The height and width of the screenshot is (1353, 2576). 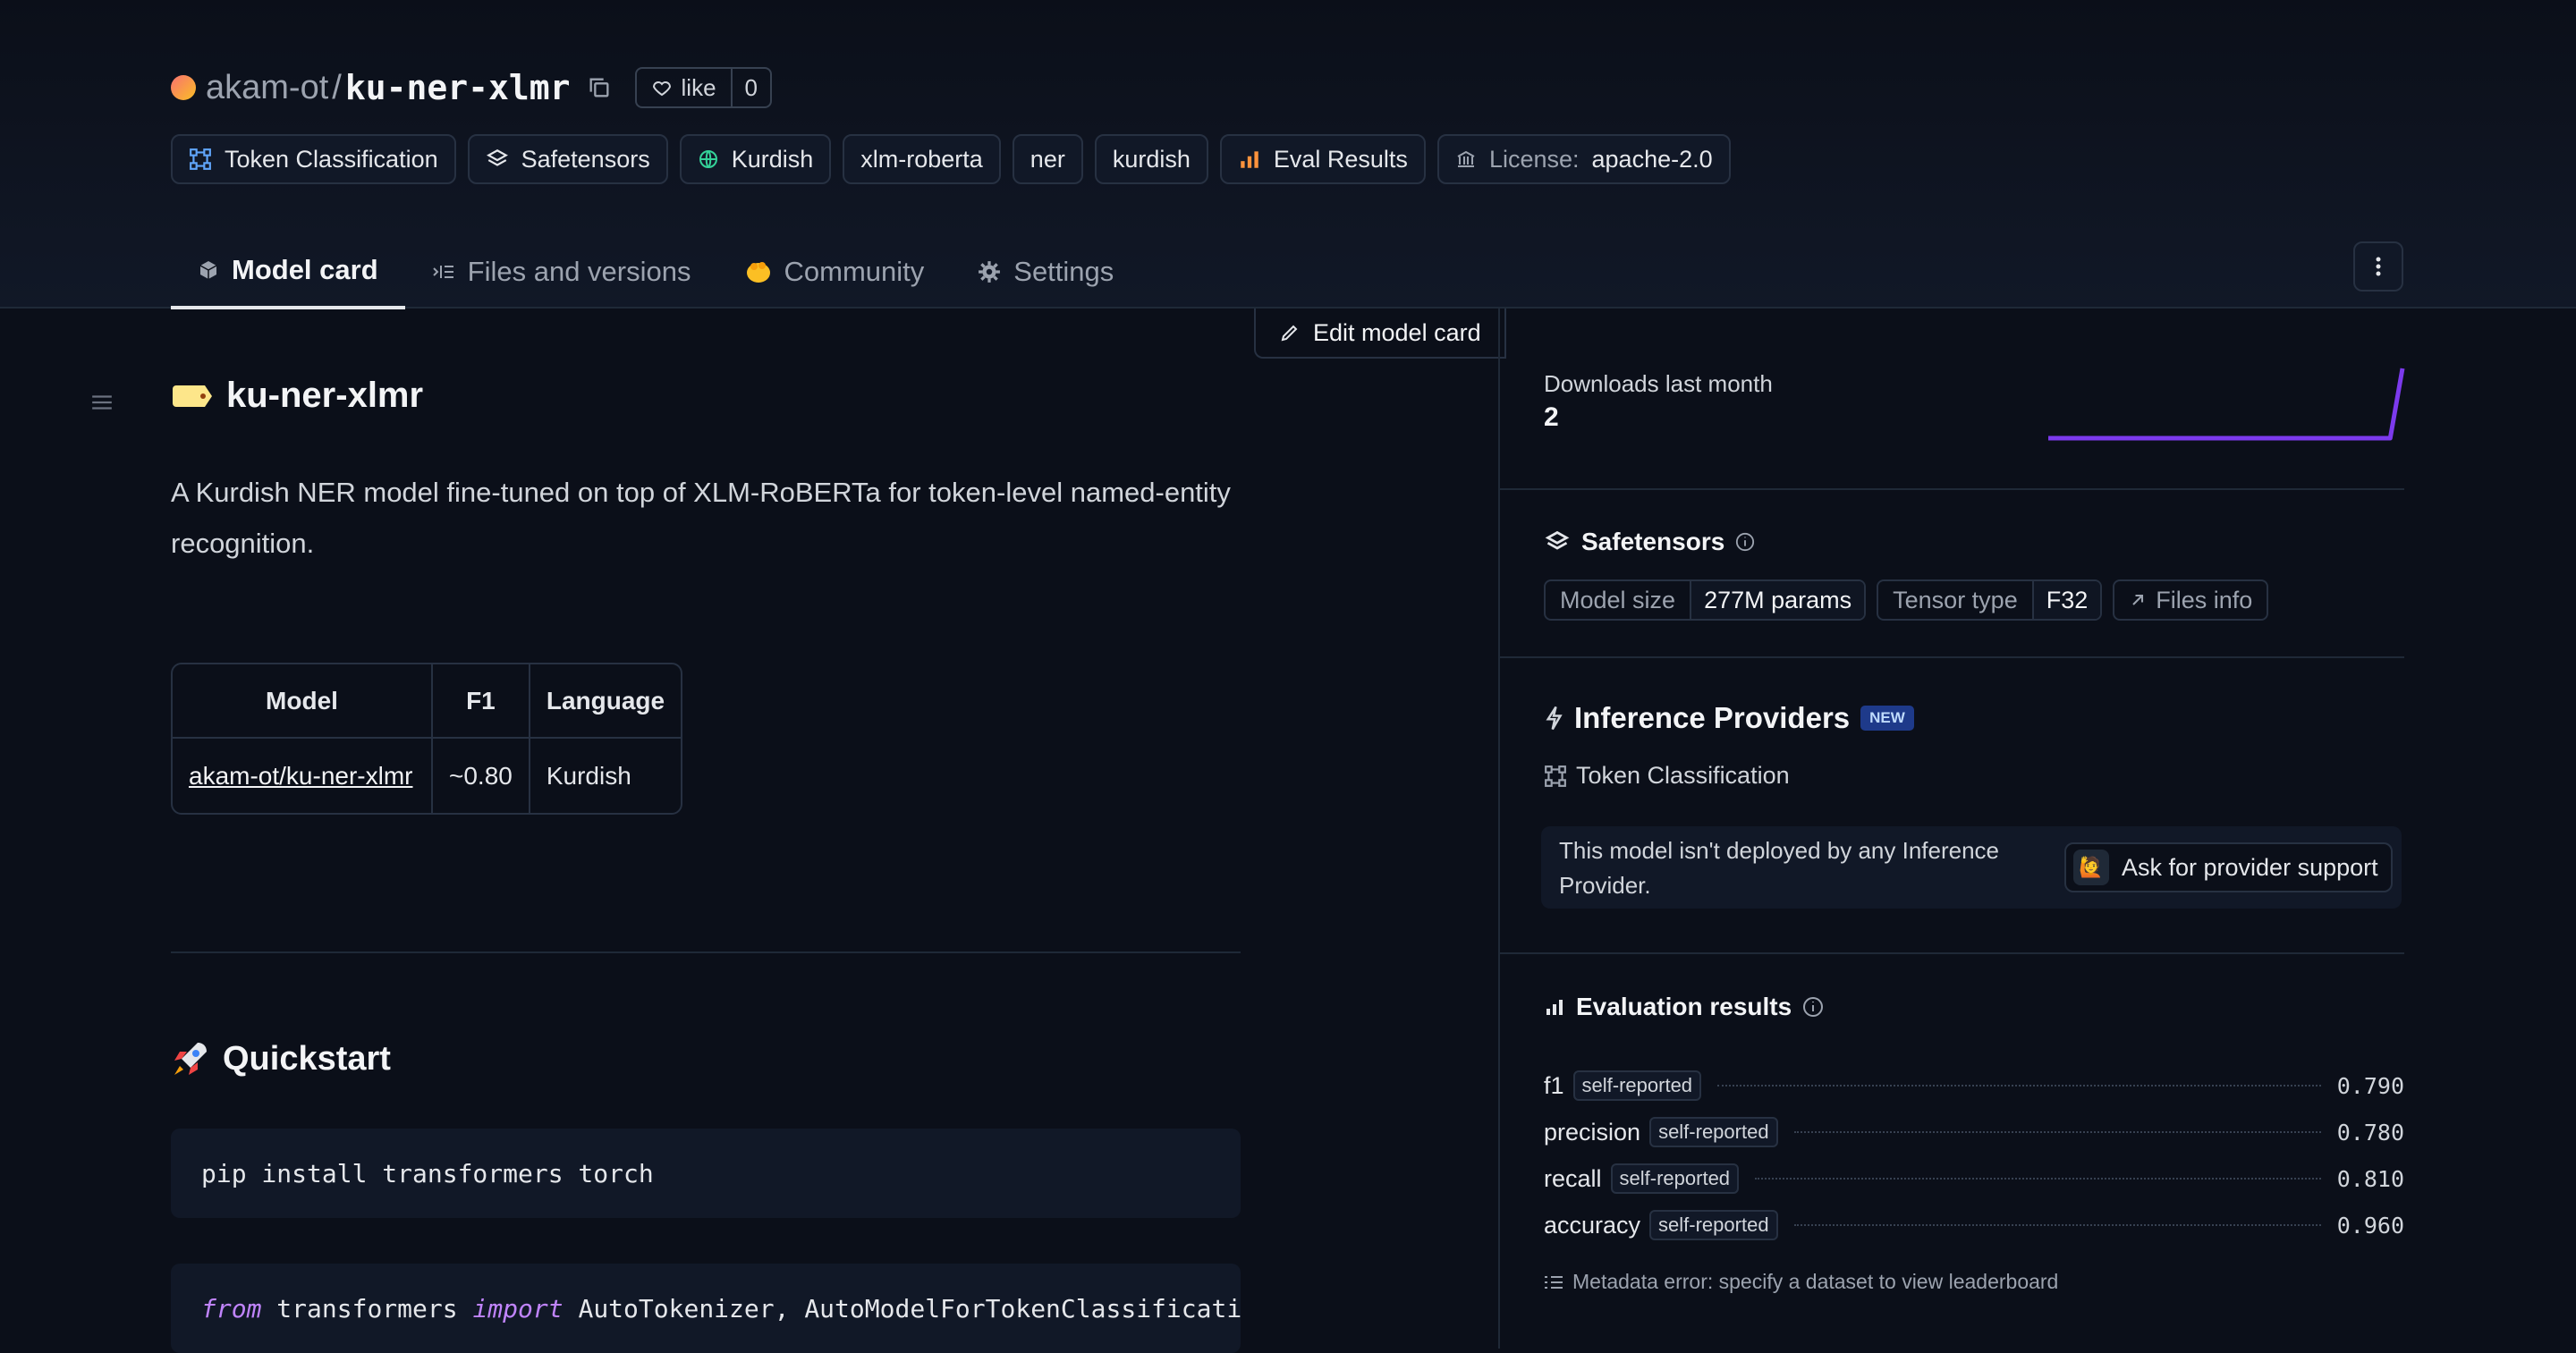 I want to click on evaluation-heading: Evaluation results, so click(x=1684, y=1007).